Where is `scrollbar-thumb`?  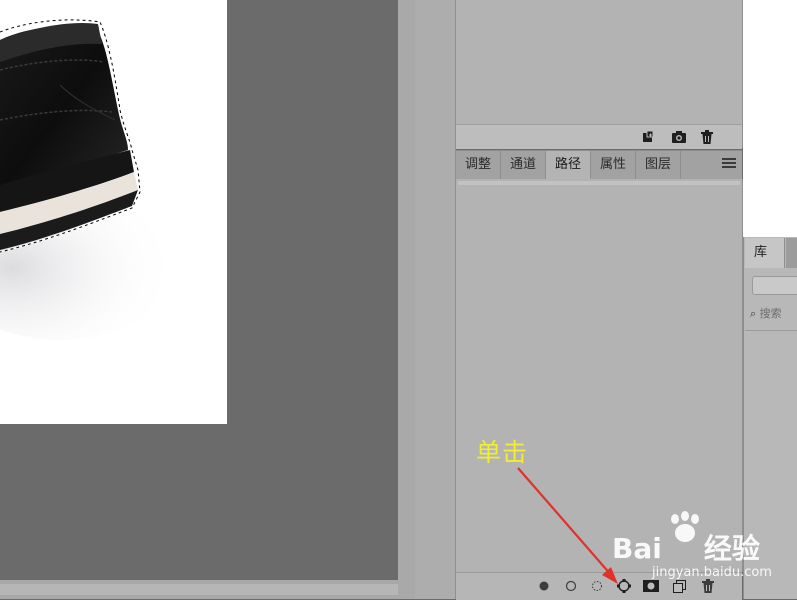 scrollbar-thumb is located at coordinates (199, 589).